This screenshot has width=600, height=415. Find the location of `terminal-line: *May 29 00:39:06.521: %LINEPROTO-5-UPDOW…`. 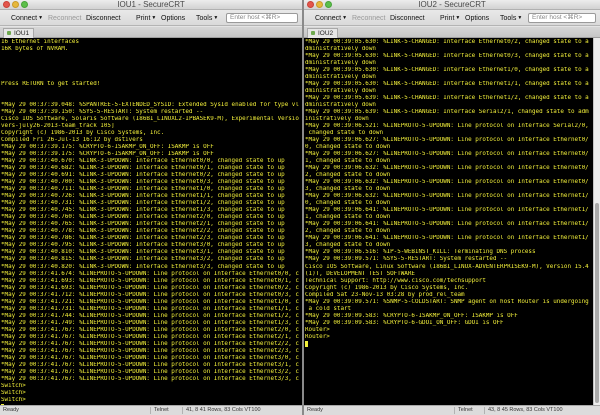

terminal-line: *May 29 00:39:06.521: %LINEPROTO-5-UPDOW… is located at coordinates (447, 126).